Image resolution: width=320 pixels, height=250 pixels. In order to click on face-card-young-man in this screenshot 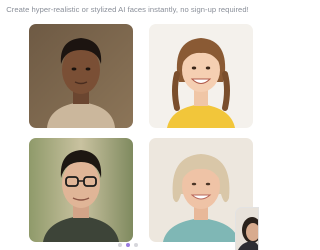, I will do `click(81, 76)`.